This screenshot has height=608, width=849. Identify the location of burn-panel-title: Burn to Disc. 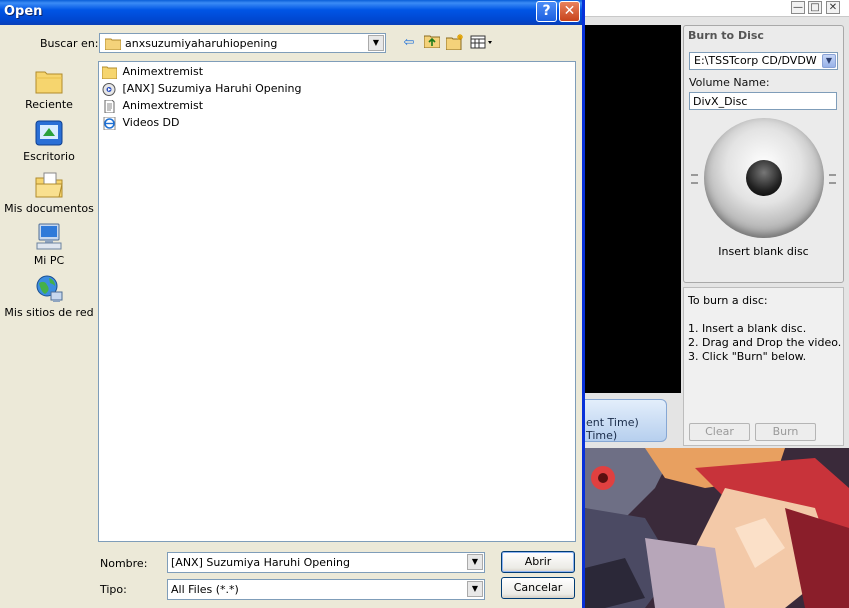
(726, 35).